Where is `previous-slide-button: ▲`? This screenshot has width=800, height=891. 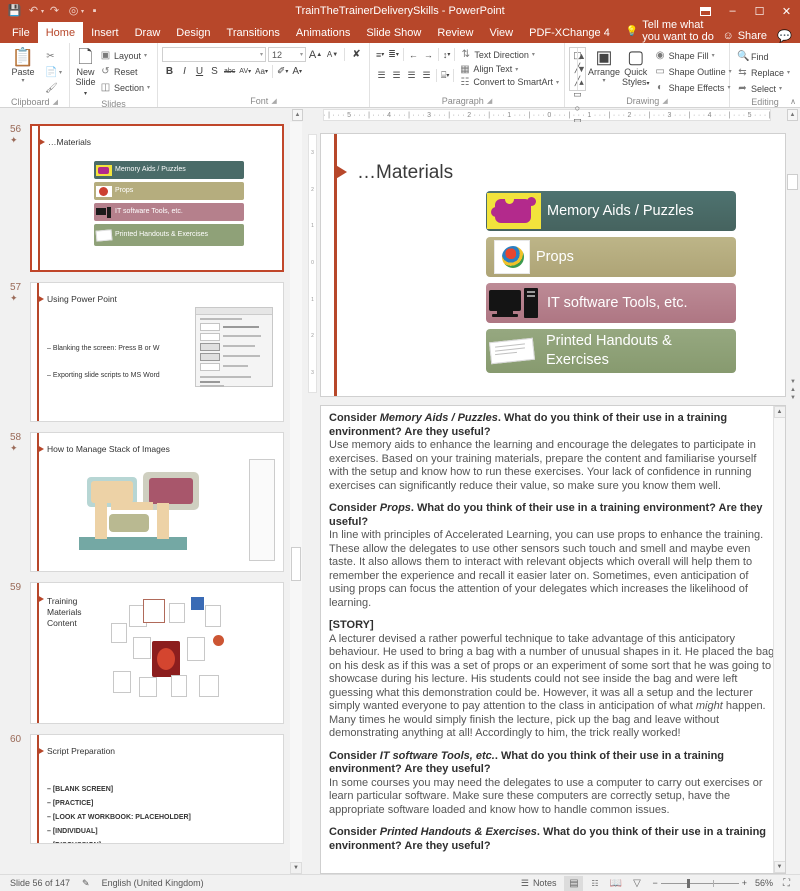
previous-slide-button: ▲ is located at coordinates (793, 390).